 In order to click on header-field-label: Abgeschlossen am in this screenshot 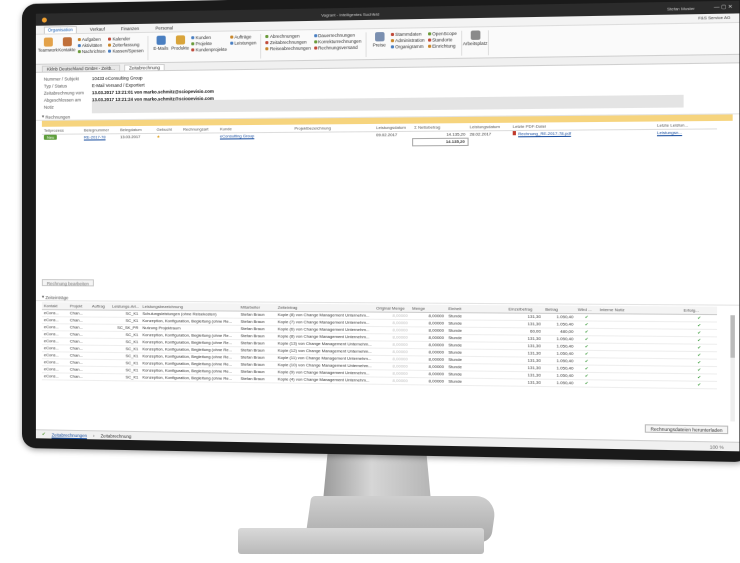, I will do `click(68, 100)`.